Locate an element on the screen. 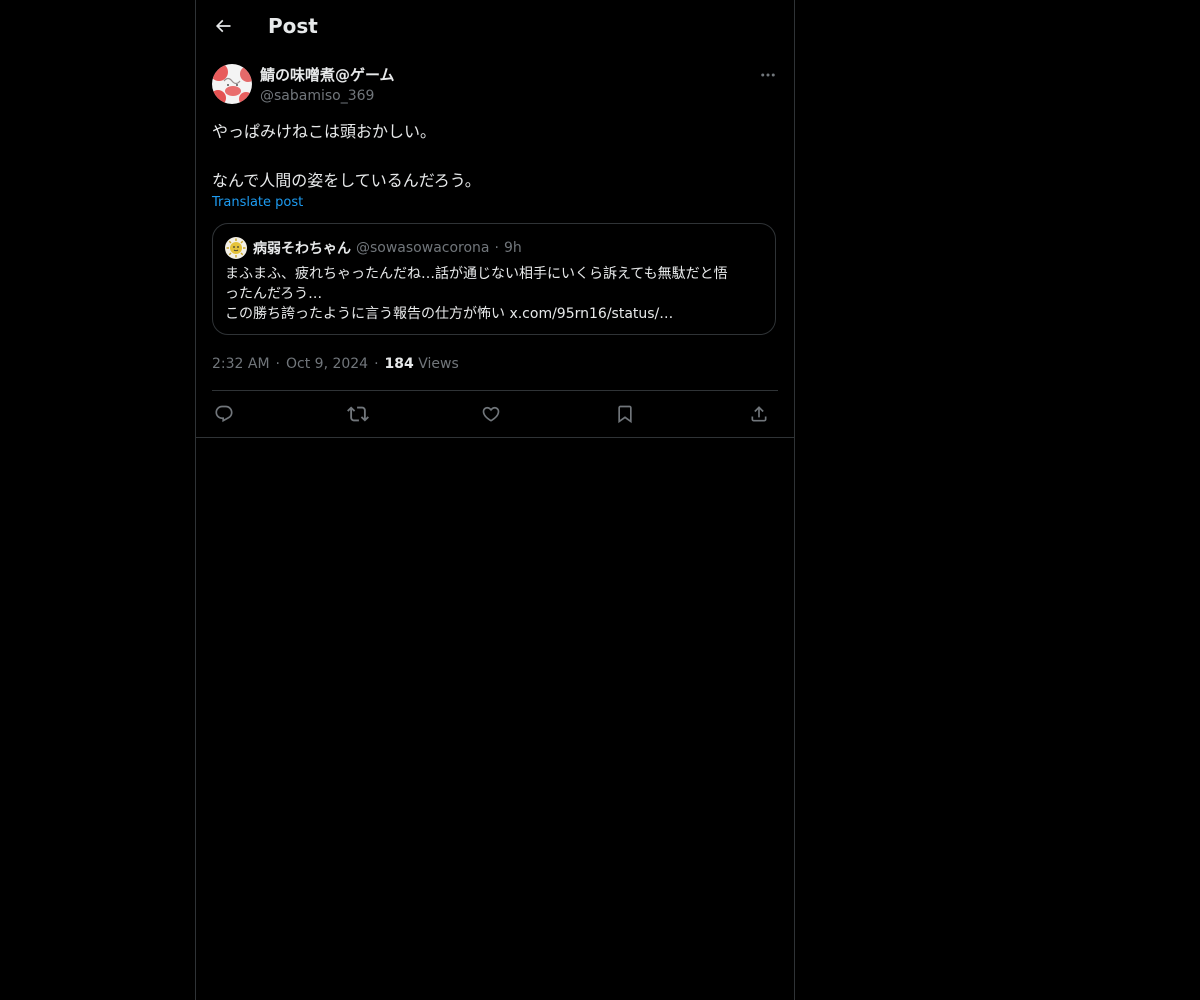  quote-author-avatar is located at coordinates (236, 248).